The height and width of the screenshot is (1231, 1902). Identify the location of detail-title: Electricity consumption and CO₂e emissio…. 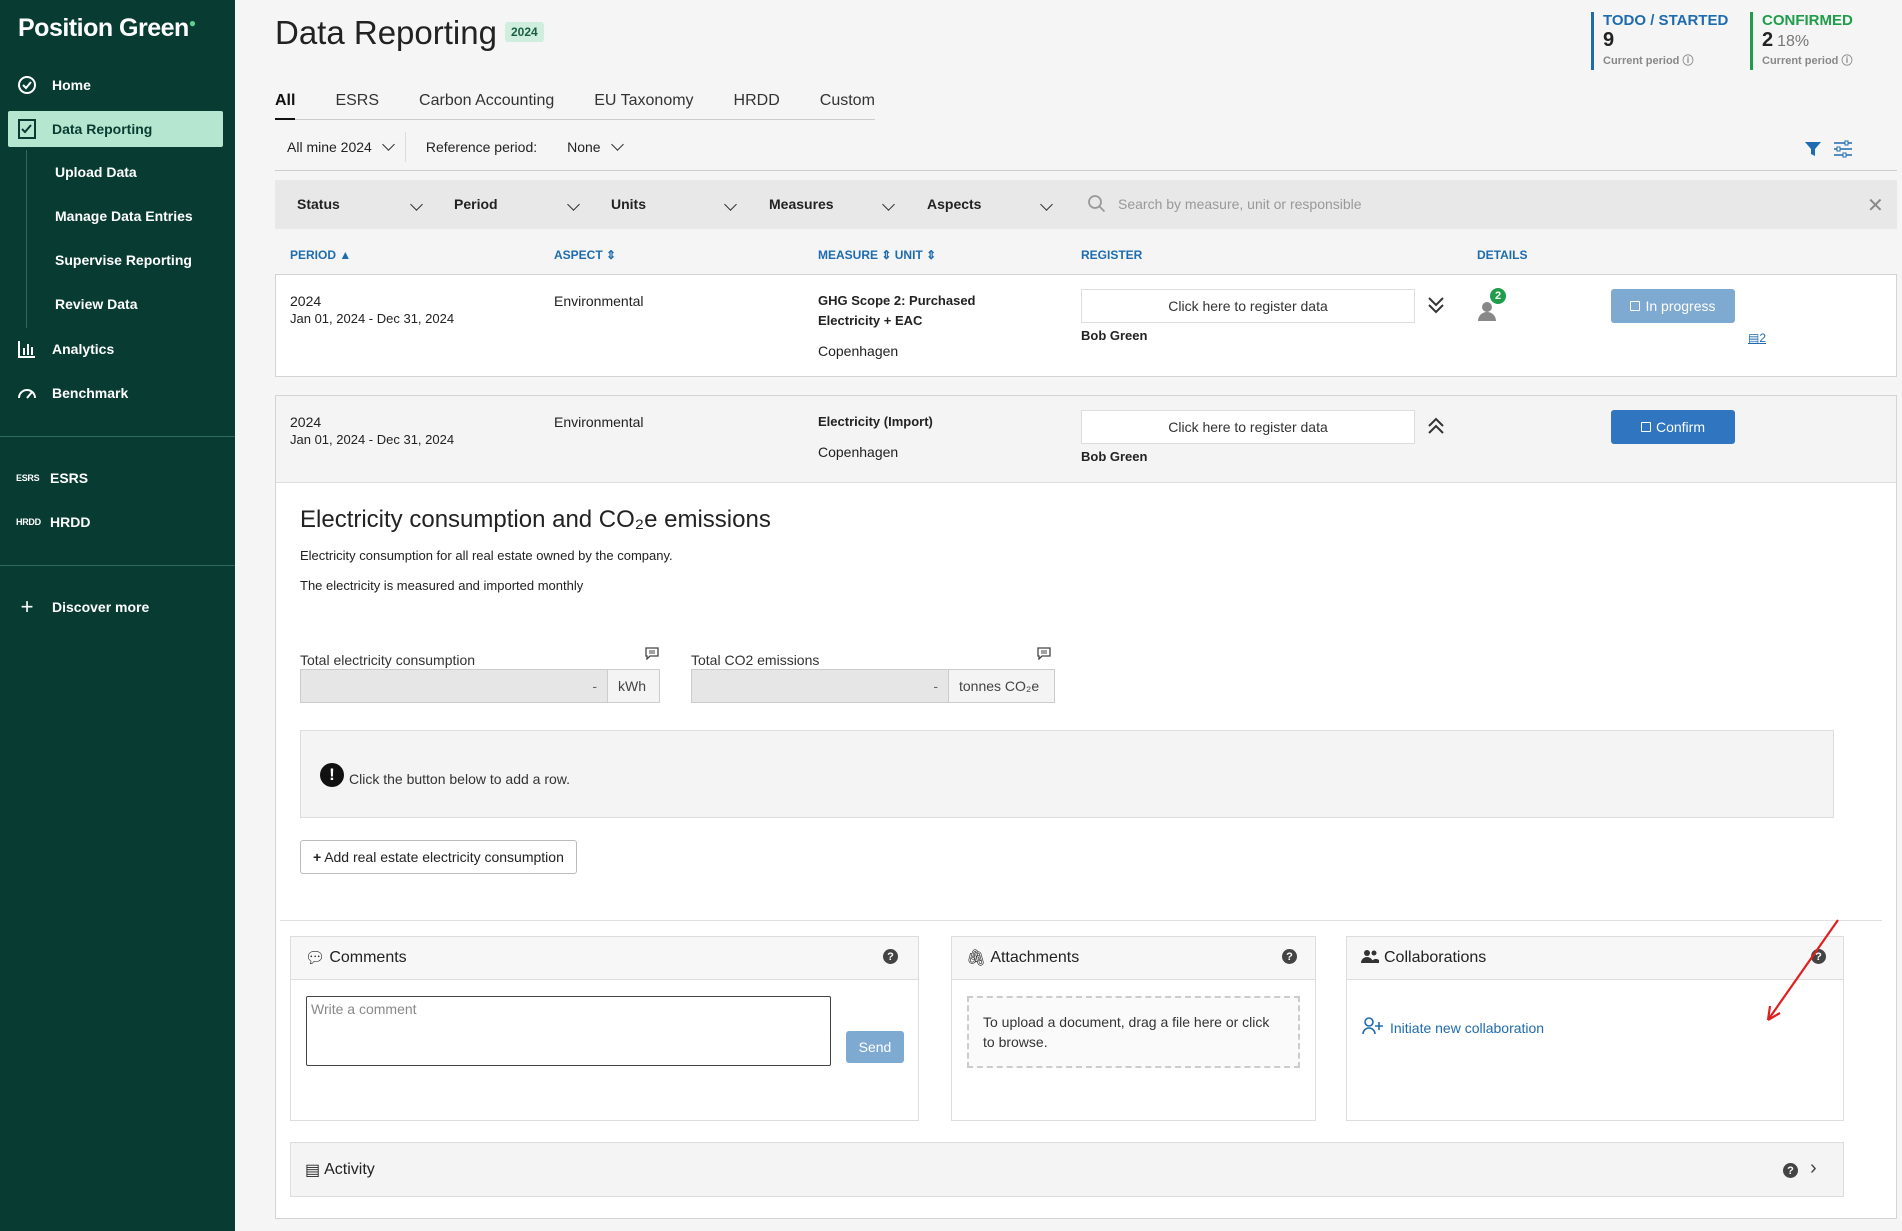
(535, 519).